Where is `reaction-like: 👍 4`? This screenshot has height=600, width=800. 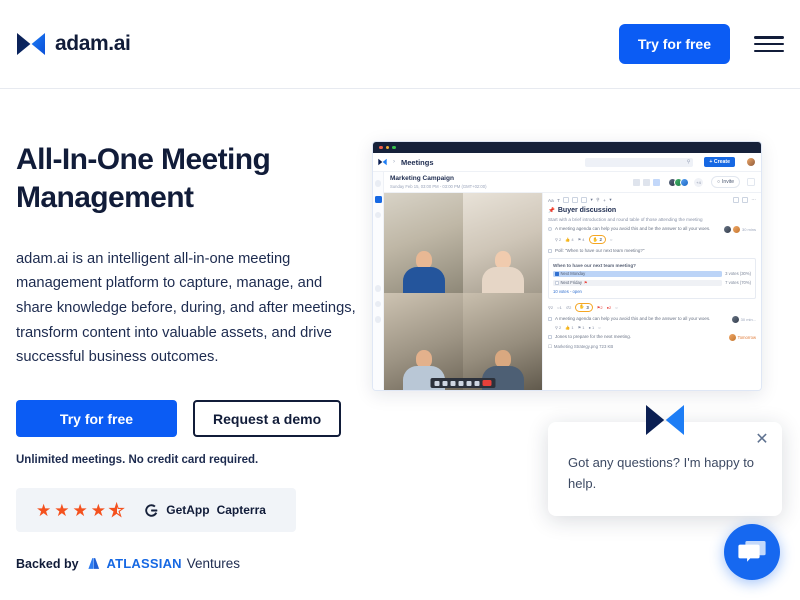
reaction-like: 👍 4 is located at coordinates (569, 239).